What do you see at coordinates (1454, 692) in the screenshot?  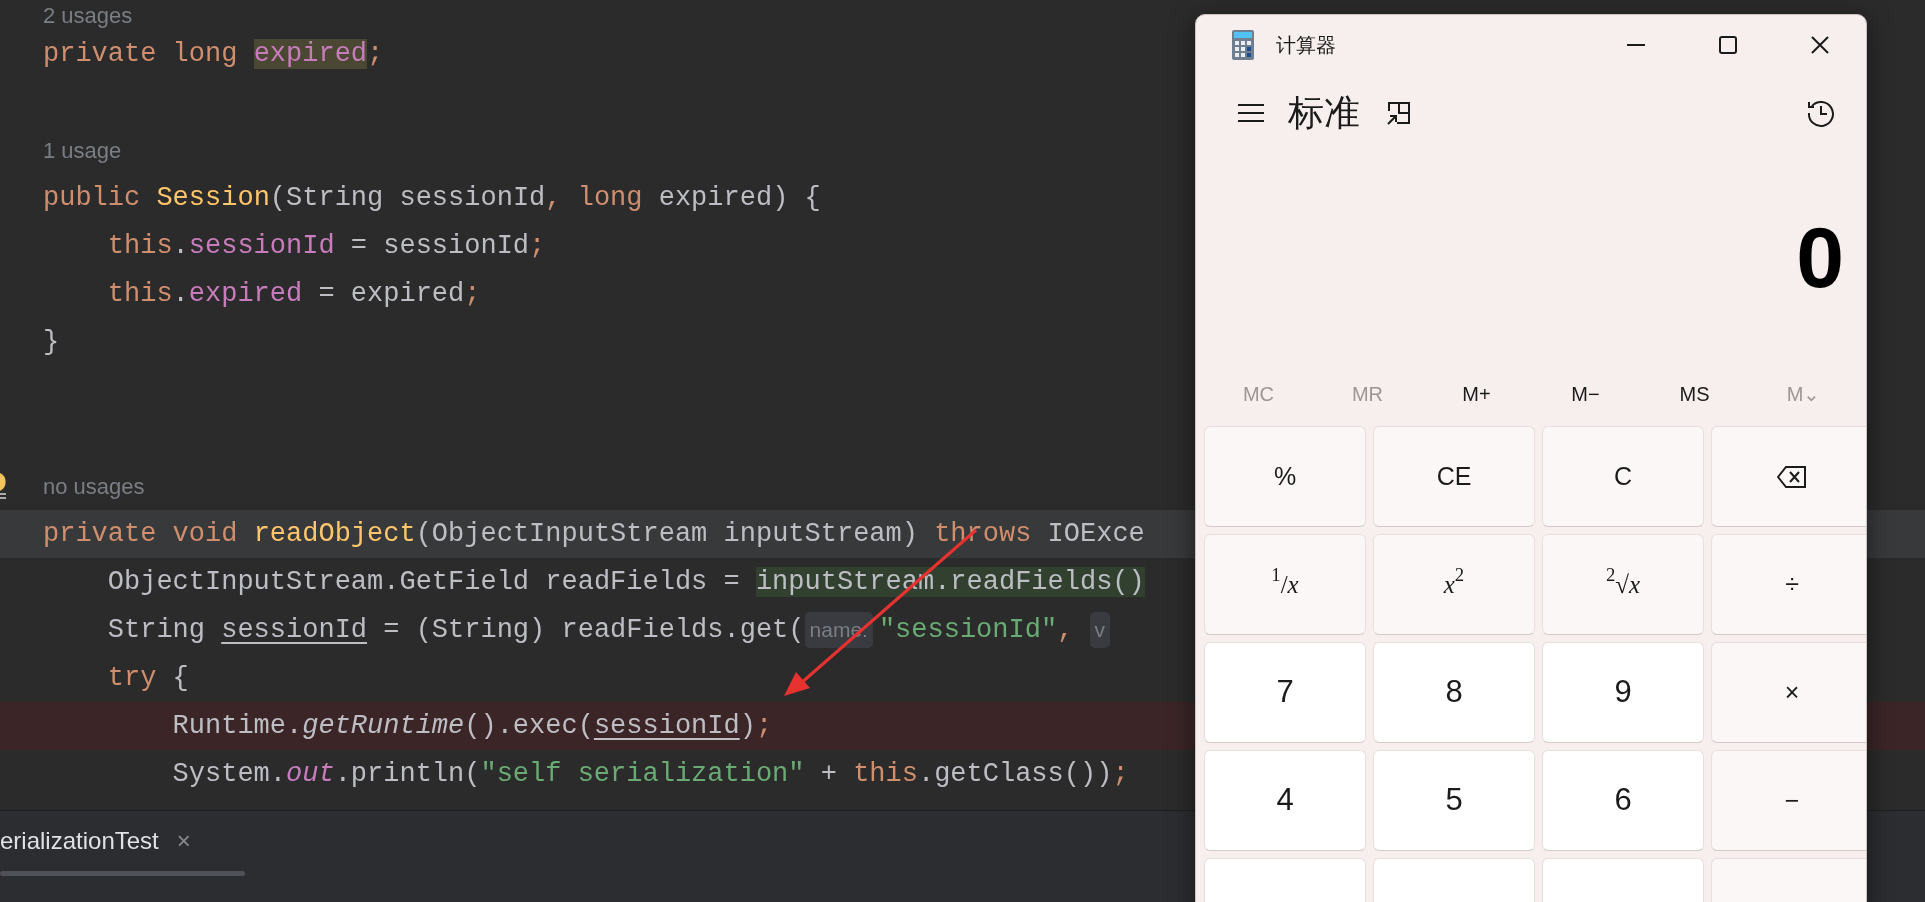 I see `digit-key: 8` at bounding box center [1454, 692].